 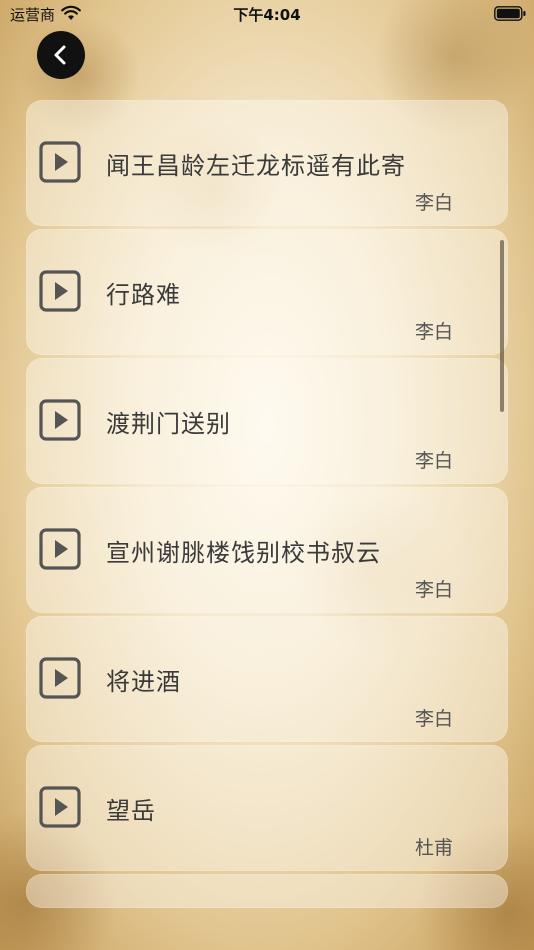 I want to click on status-time: 下午4:04, so click(x=267, y=15).